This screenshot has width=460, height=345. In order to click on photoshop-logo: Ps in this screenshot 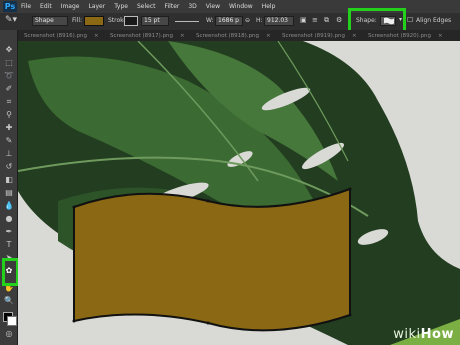, I will do `click(10, 6)`.